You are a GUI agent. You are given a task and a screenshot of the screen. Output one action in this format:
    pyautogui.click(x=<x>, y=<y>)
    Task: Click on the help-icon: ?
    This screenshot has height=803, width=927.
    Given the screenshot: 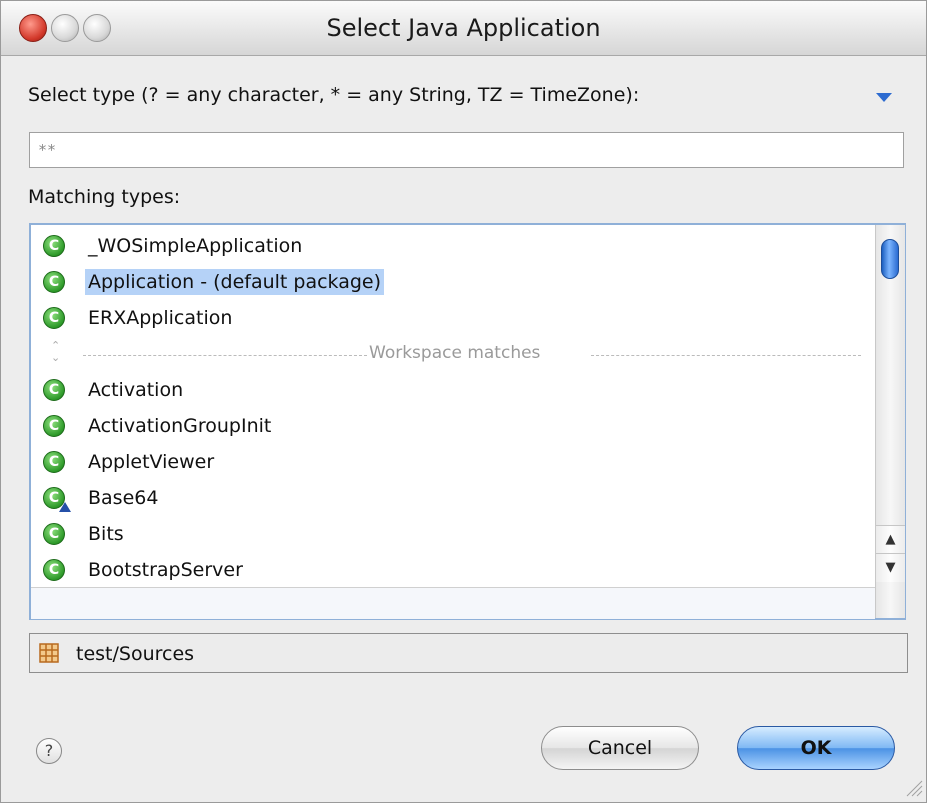 What is the action you would take?
    pyautogui.click(x=49, y=751)
    